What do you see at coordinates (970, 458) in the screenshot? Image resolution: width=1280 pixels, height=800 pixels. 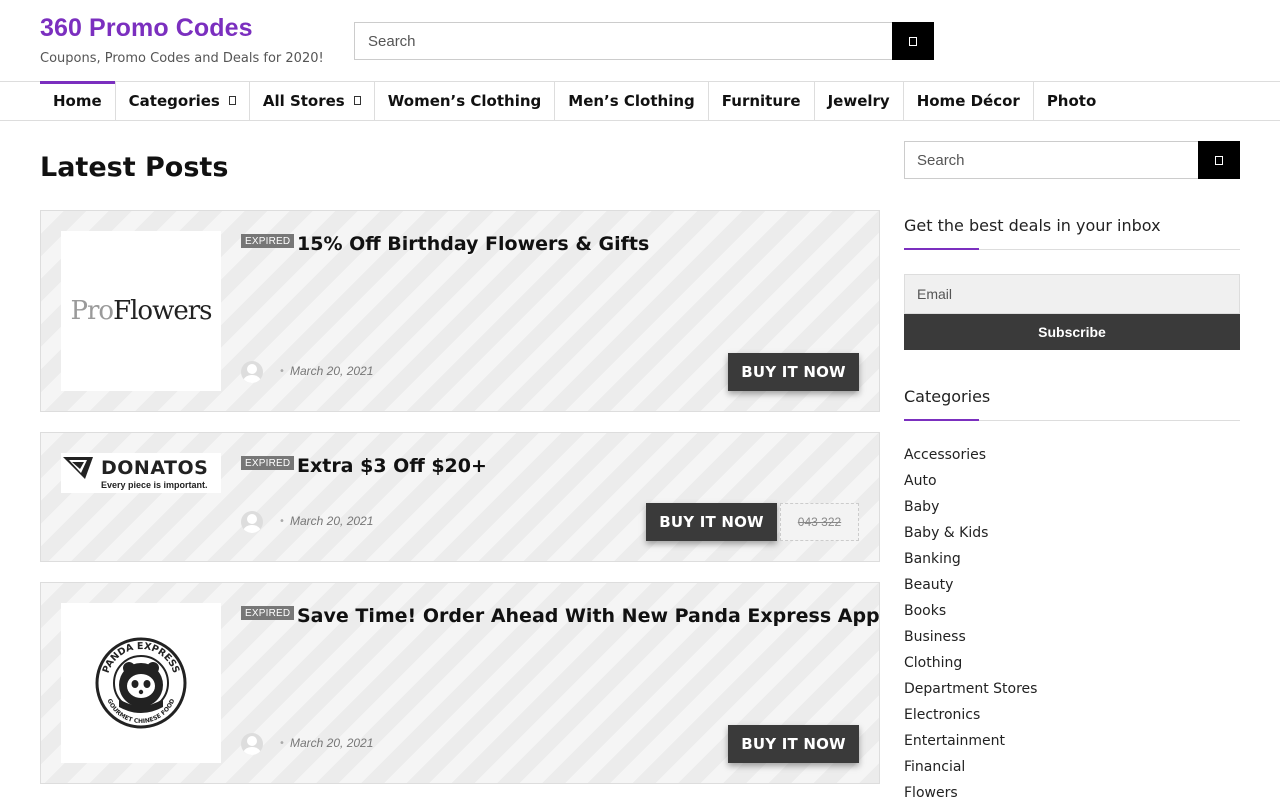 I see `category-link: Accessories` at bounding box center [970, 458].